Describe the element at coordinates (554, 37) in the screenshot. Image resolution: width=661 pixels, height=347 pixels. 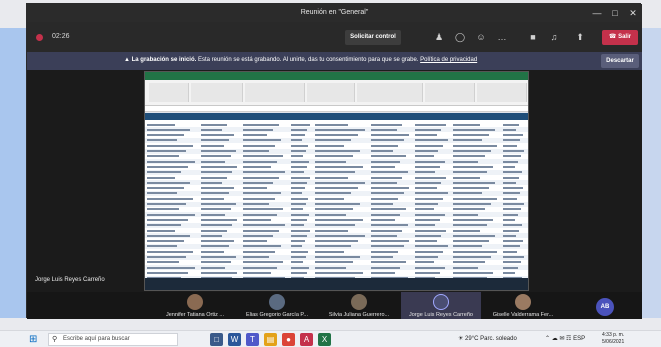
I see `mic-off-icon: ♫` at that location.